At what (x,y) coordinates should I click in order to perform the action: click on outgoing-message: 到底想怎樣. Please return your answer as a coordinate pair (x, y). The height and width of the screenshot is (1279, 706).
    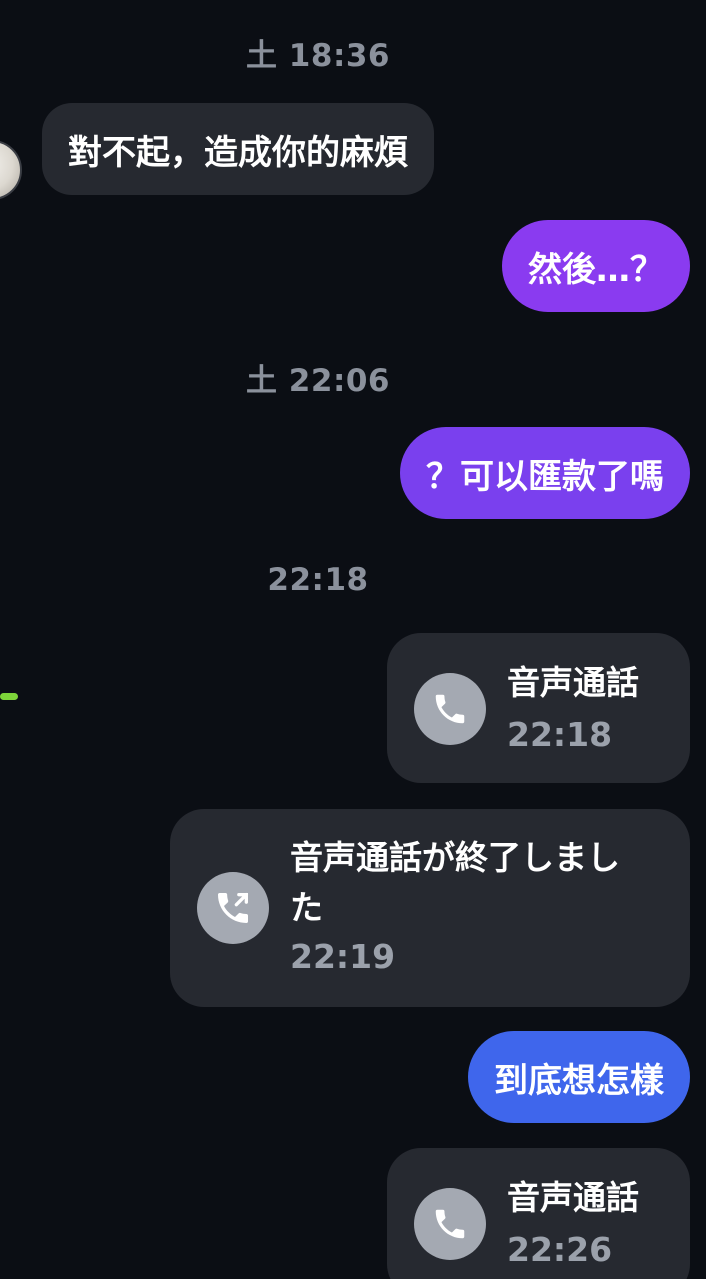
    Looking at the image, I should click on (579, 1077).